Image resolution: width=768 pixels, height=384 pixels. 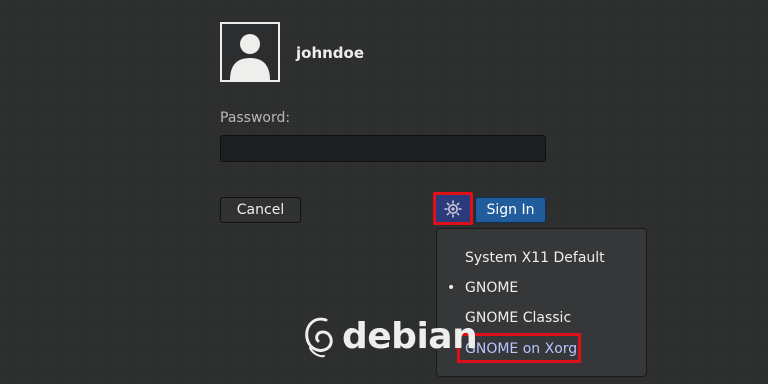 I want to click on password-label: Password:, so click(x=255, y=118).